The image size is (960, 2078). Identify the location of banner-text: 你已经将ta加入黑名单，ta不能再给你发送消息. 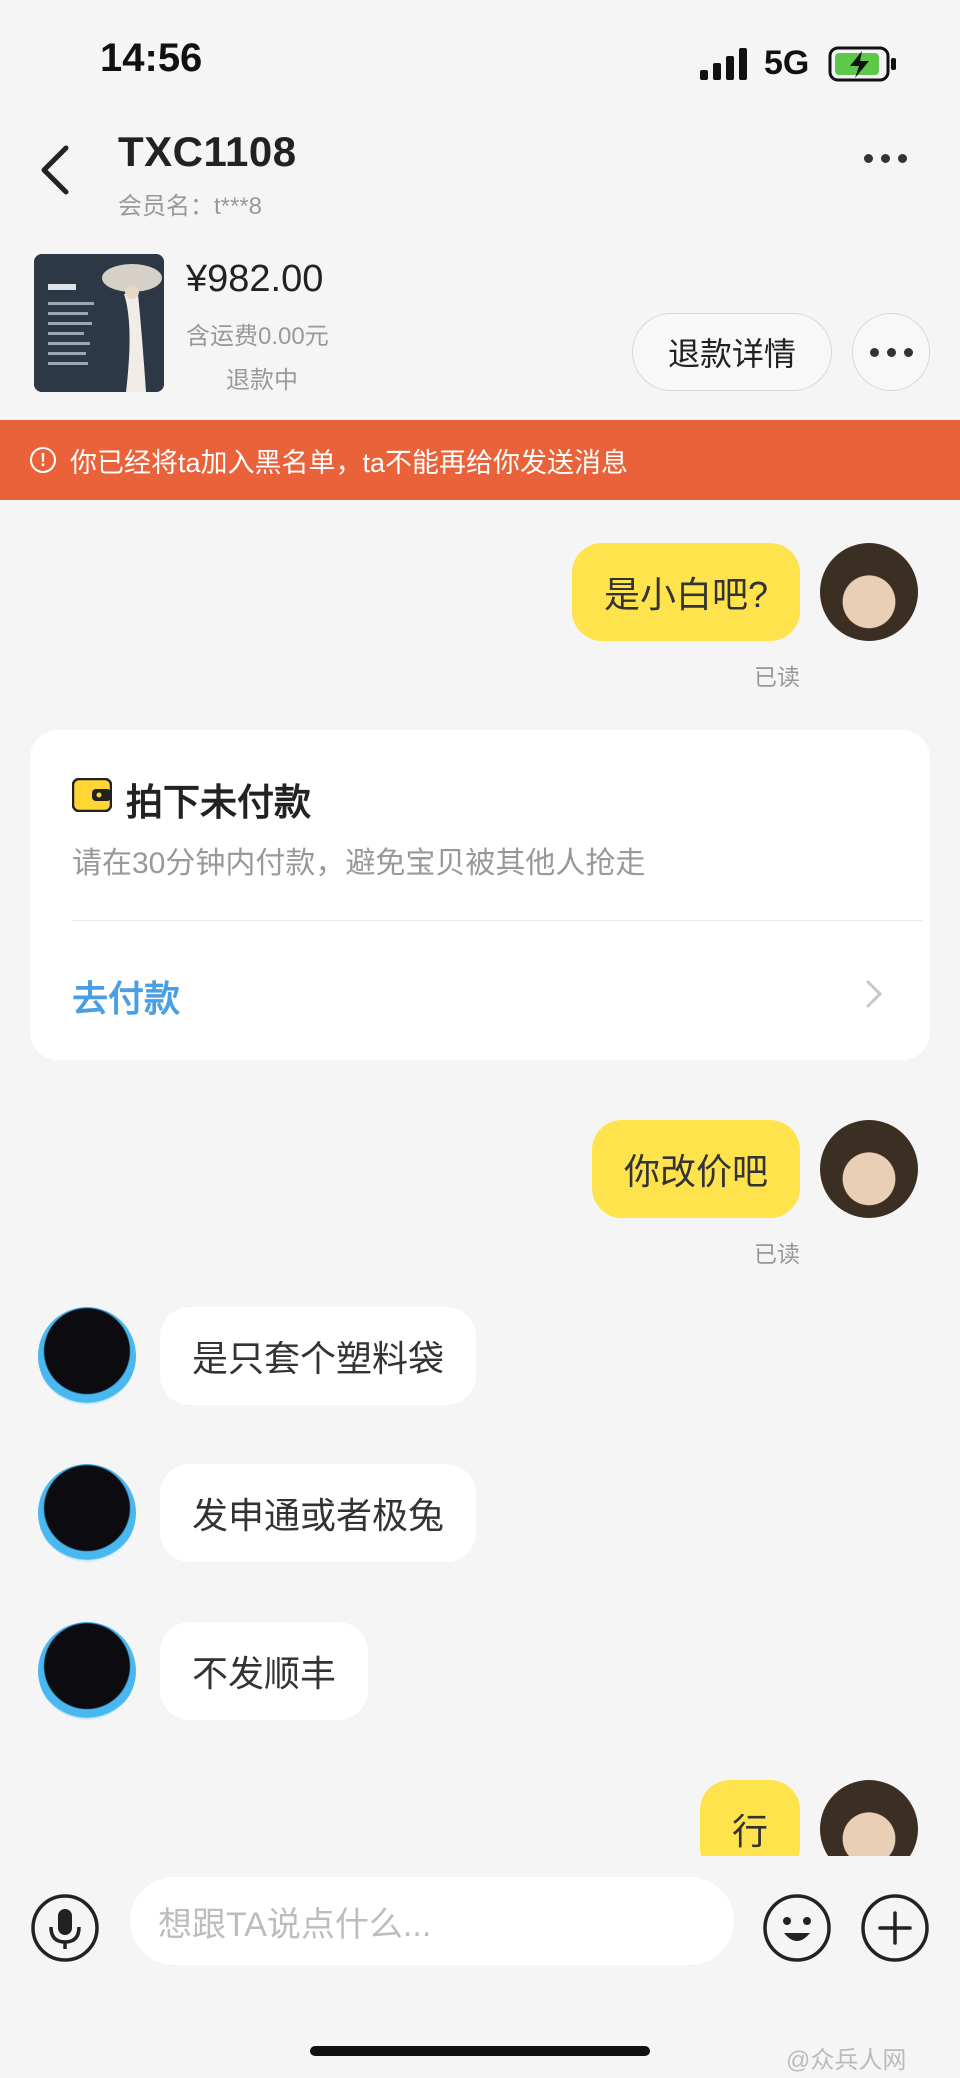
(349, 462).